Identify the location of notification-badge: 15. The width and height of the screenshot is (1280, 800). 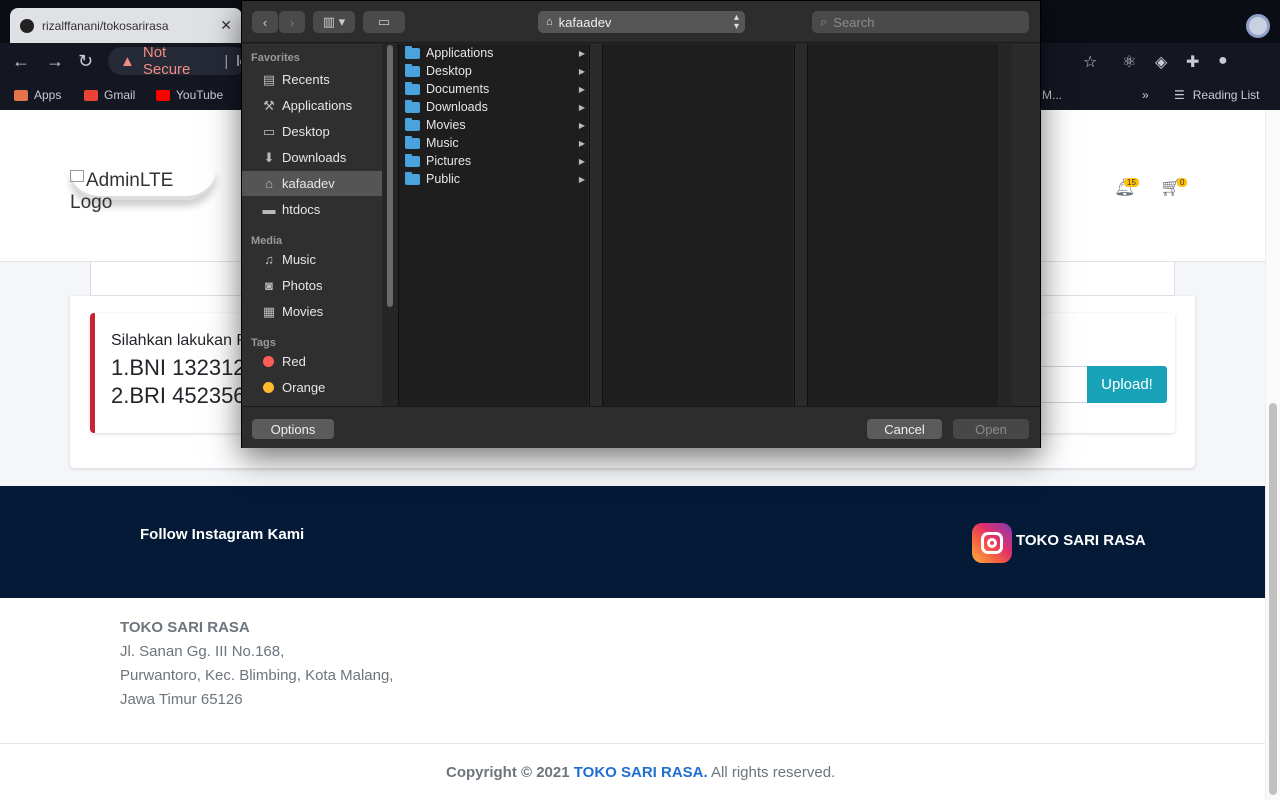
(1131, 182).